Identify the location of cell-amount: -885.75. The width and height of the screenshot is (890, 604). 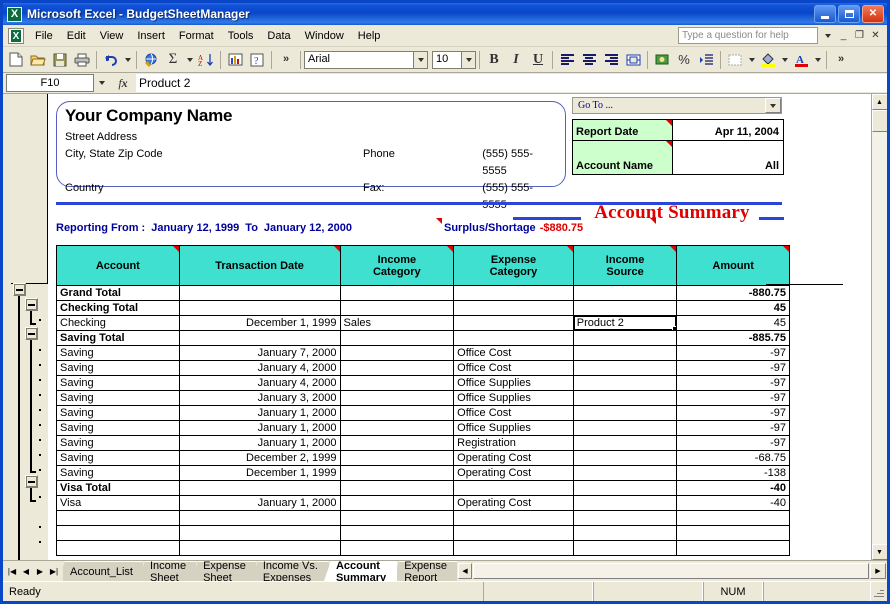
(733, 338).